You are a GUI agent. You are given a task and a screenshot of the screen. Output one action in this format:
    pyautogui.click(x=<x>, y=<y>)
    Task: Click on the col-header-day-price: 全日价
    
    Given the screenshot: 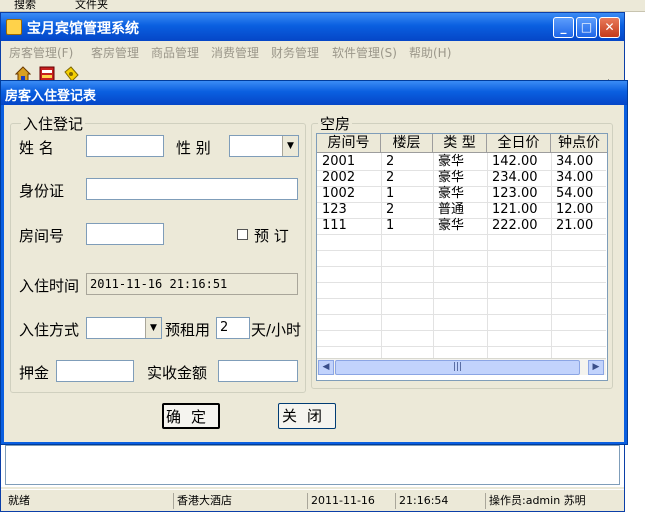 What is the action you would take?
    pyautogui.click(x=519, y=143)
    